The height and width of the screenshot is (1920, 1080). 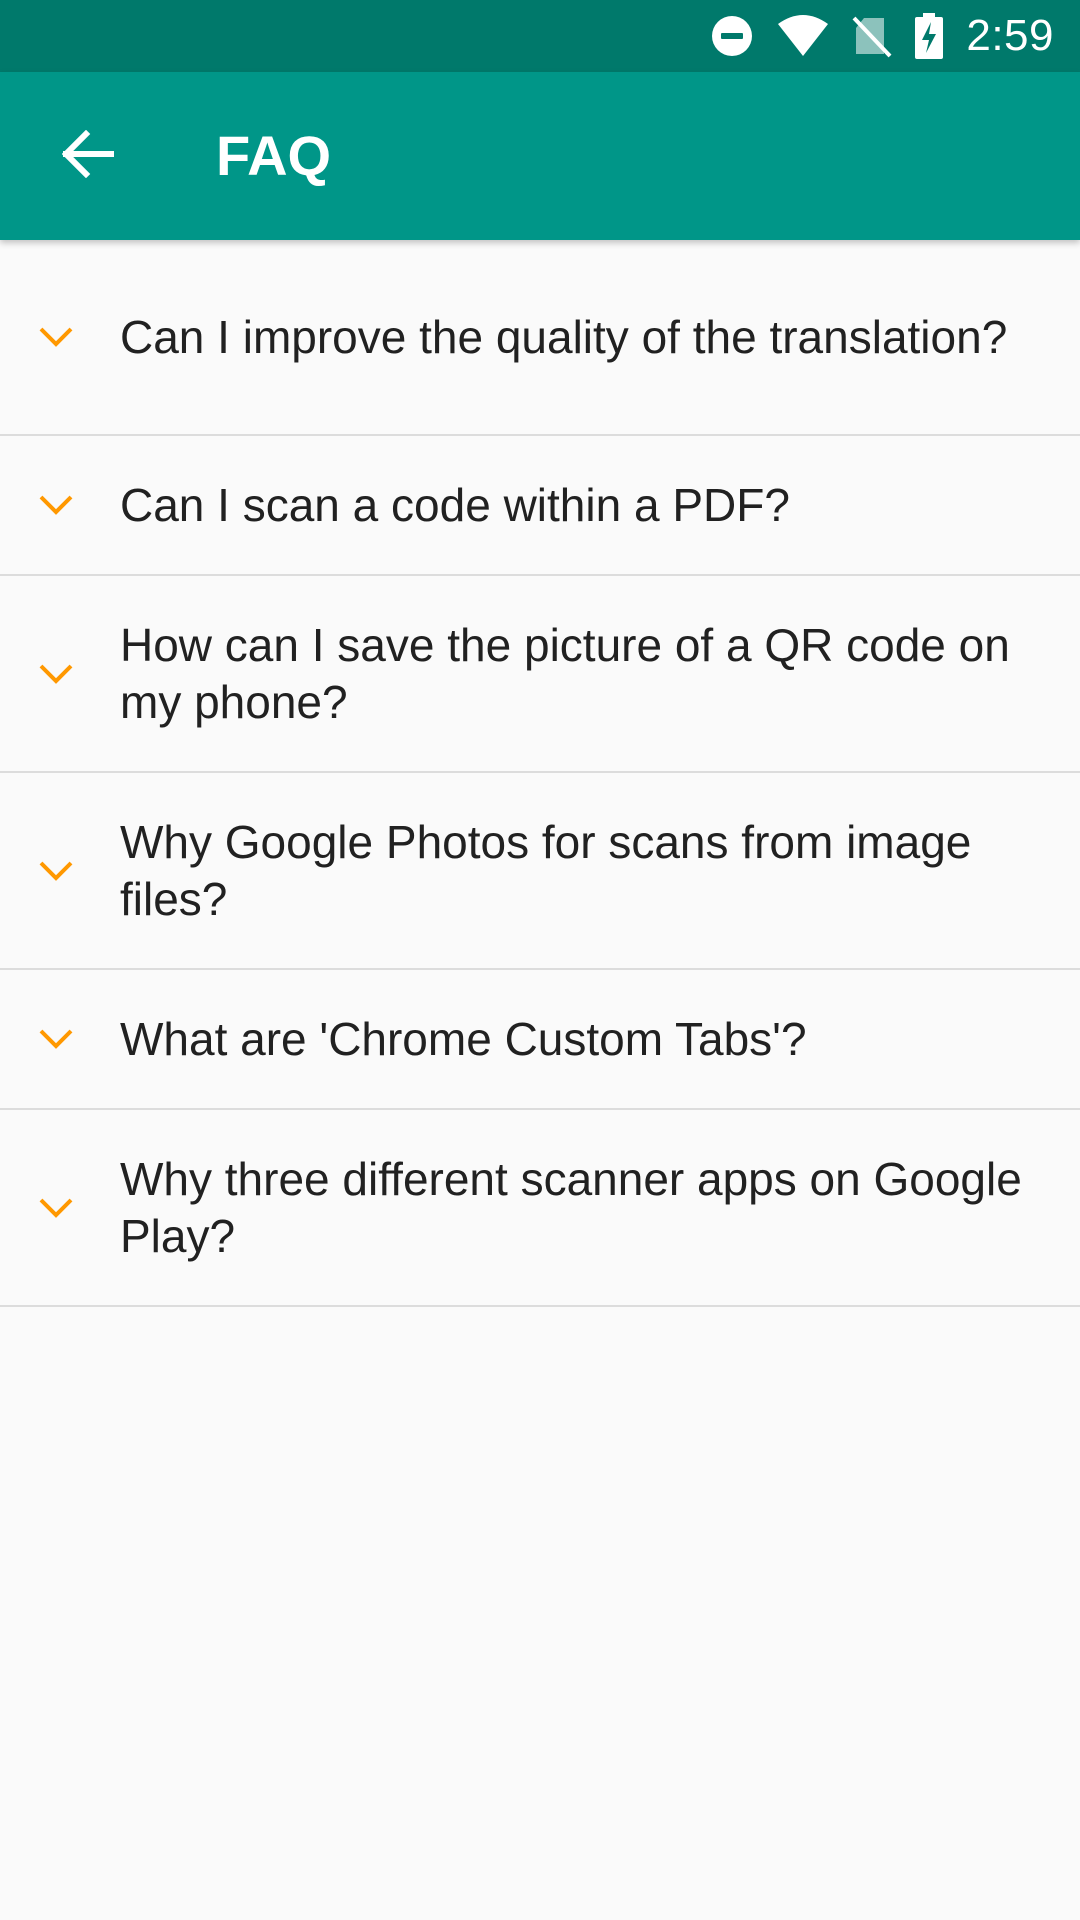 I want to click on app-bar: FAQ, so click(x=540, y=156).